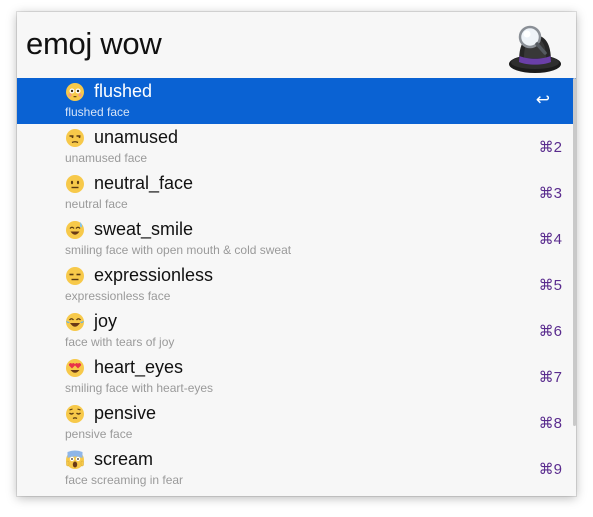 The width and height of the screenshot is (593, 517). I want to click on result-row-9: scream face screaming in fear ⌘9, so click(296, 469).